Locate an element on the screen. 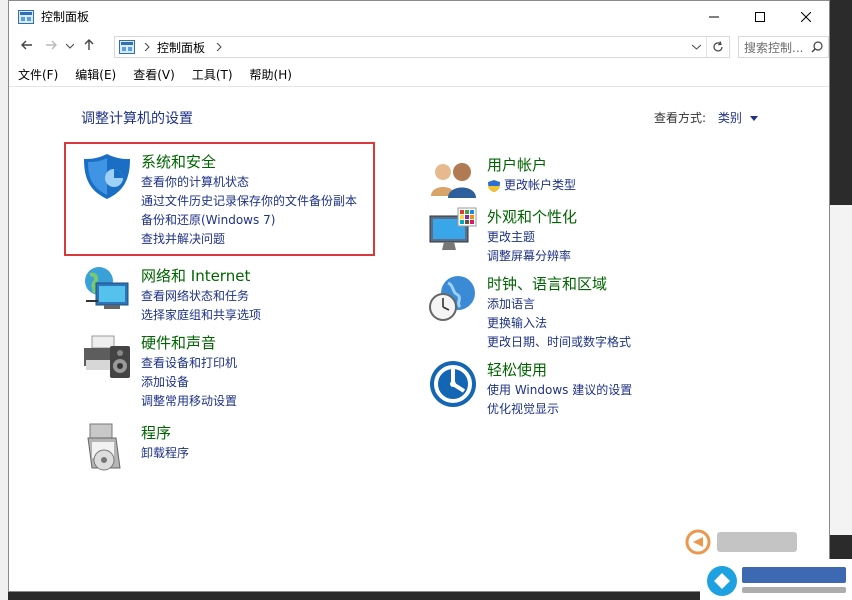  link-change-date-time-format: 更改日期、时间或数字格式 is located at coordinates (559, 342).